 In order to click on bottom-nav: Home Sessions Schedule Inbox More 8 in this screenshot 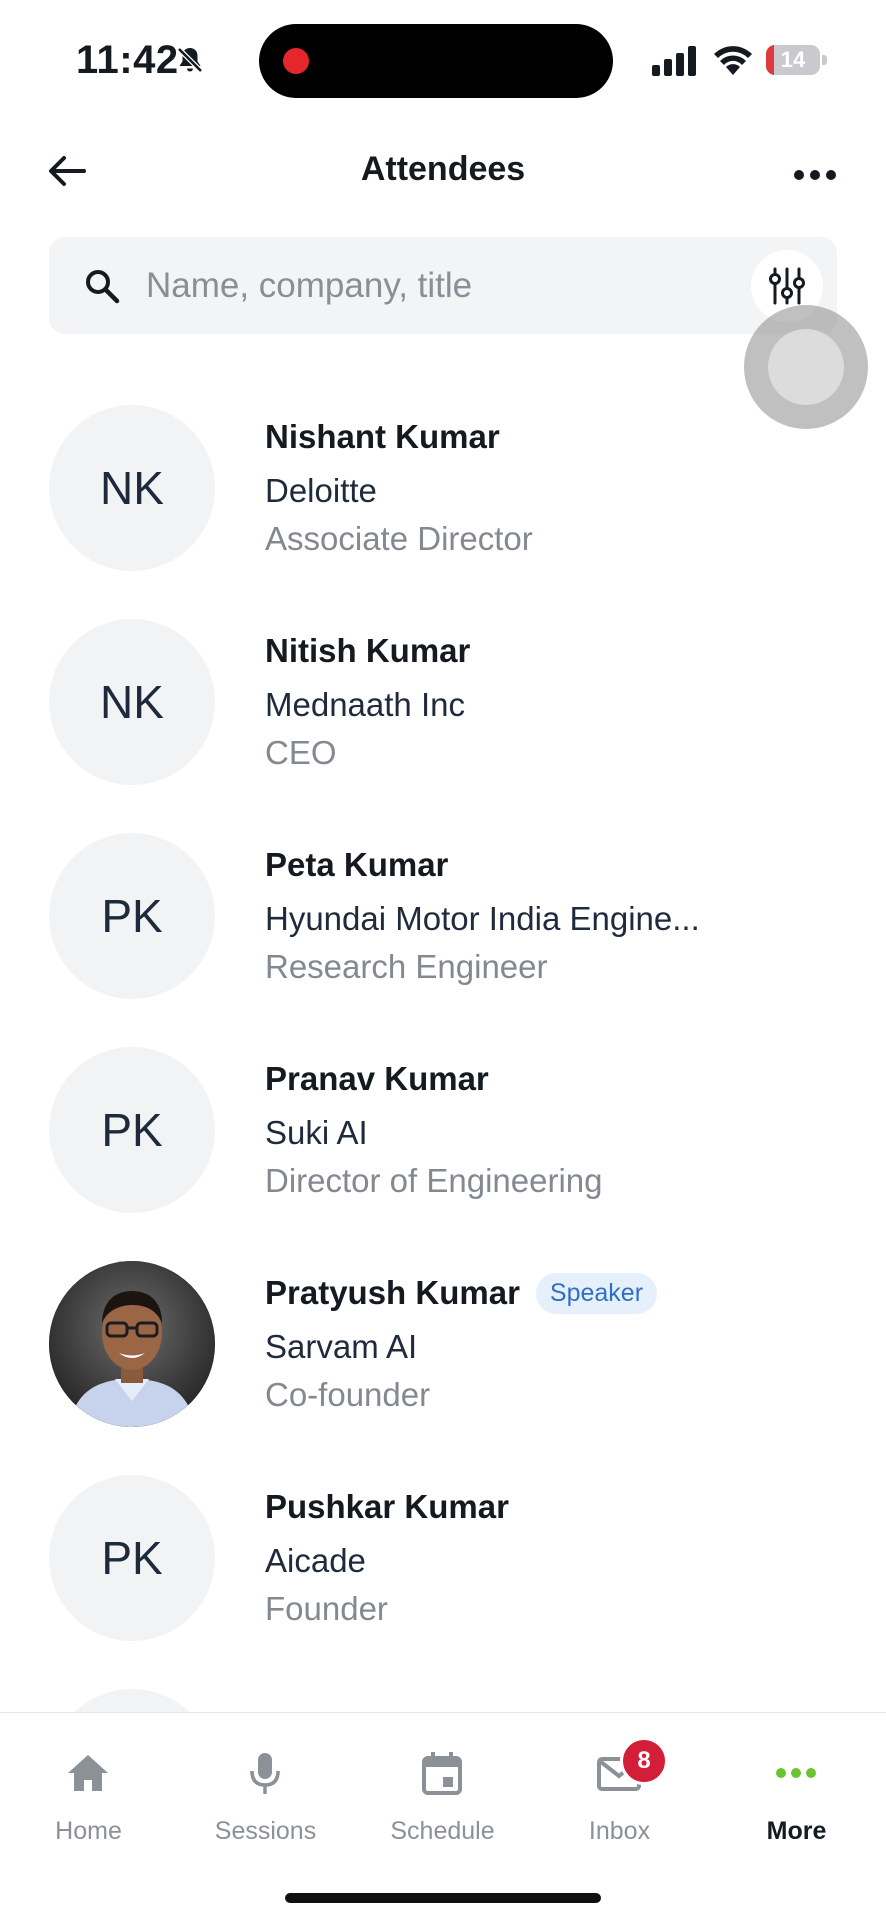, I will do `click(443, 1816)`.